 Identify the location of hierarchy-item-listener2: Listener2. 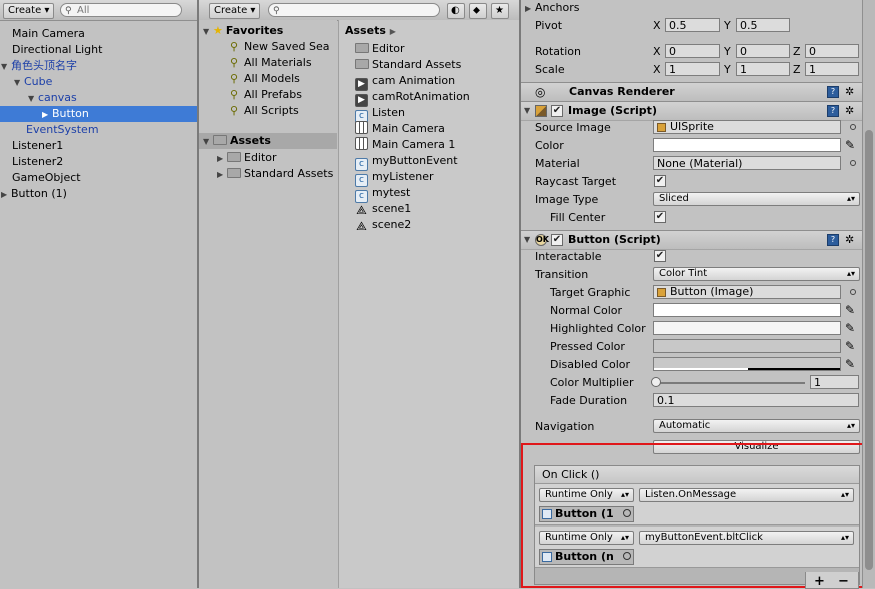
(98, 162).